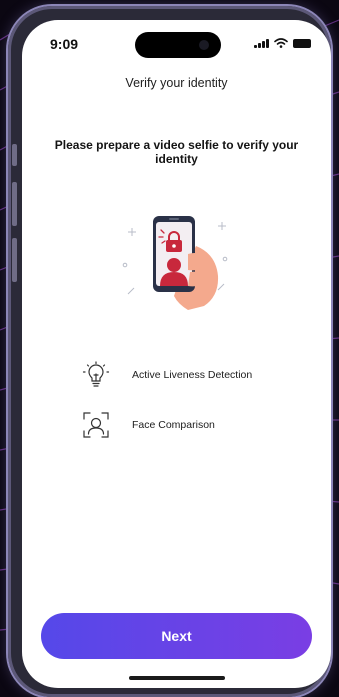 This screenshot has width=339, height=697. I want to click on lightbulb-icon, so click(96, 374).